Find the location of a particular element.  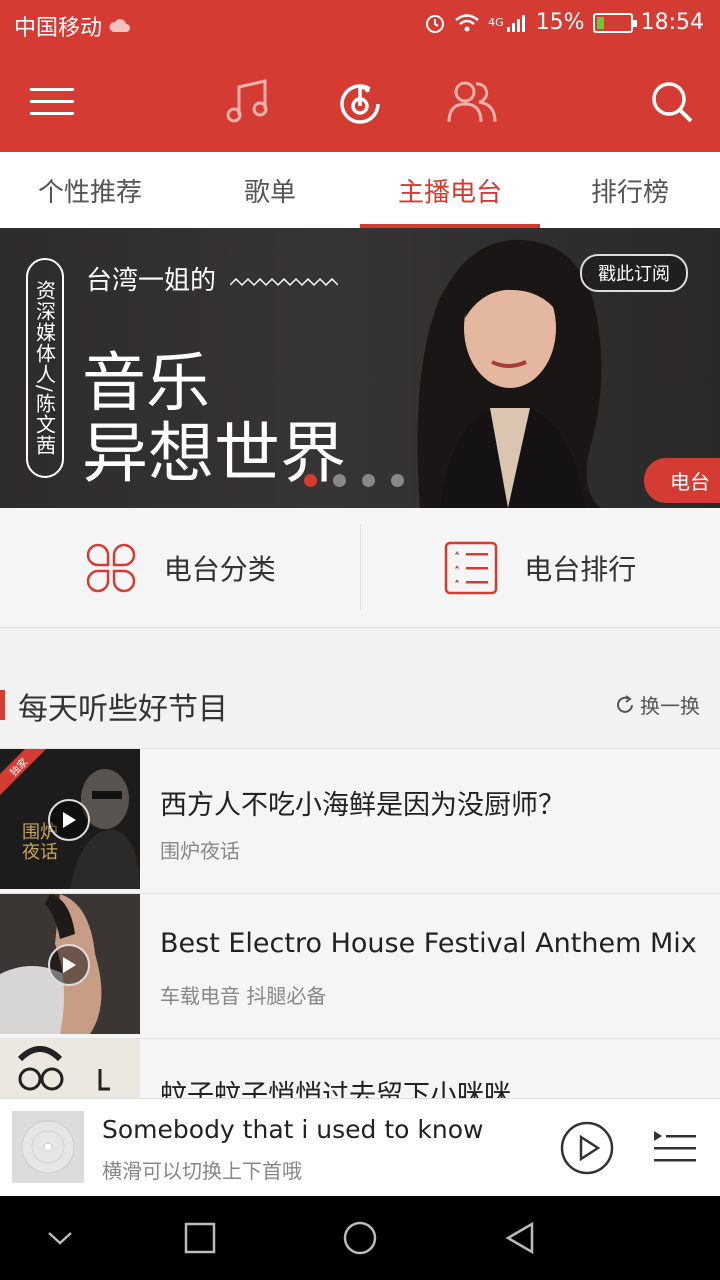

nav-home-button is located at coordinates (360, 1238).